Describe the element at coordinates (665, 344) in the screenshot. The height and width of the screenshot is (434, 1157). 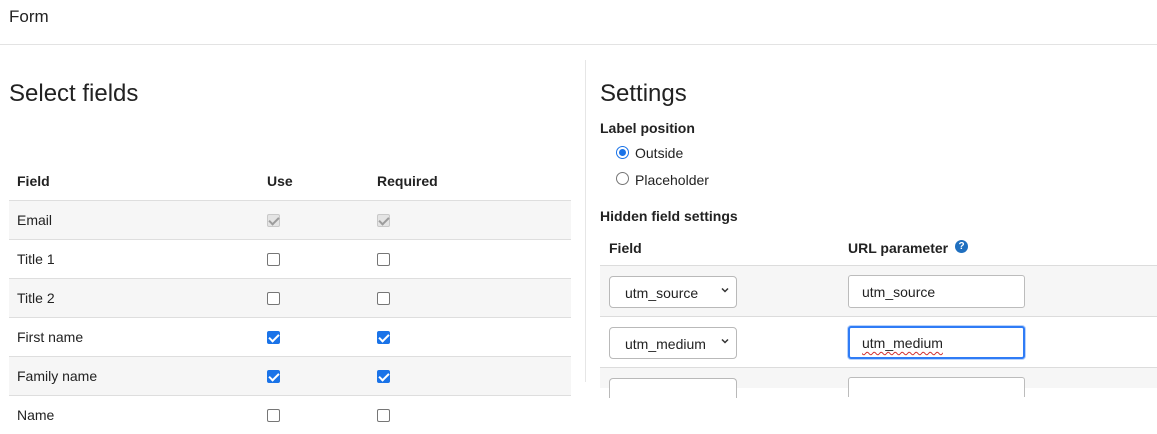
I see `field-select-value: utm_medium` at that location.